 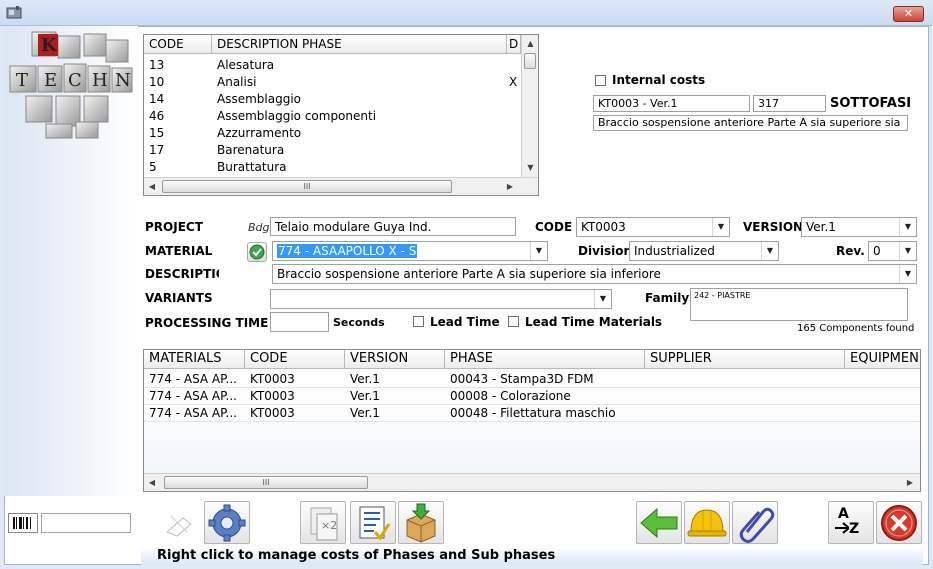 I want to click on drafting-icon, so click(x=179, y=526).